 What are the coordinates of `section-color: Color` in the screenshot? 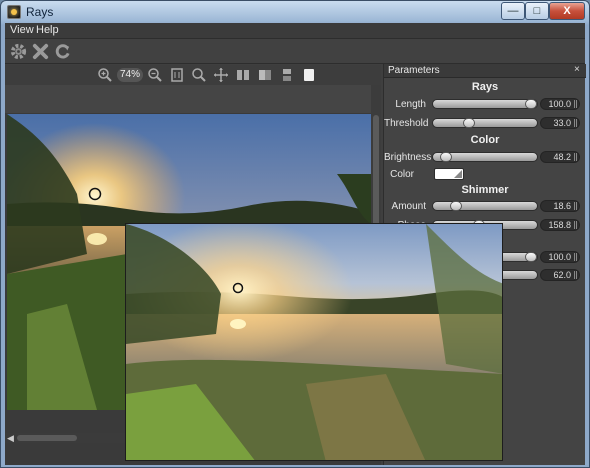 It's located at (485, 140).